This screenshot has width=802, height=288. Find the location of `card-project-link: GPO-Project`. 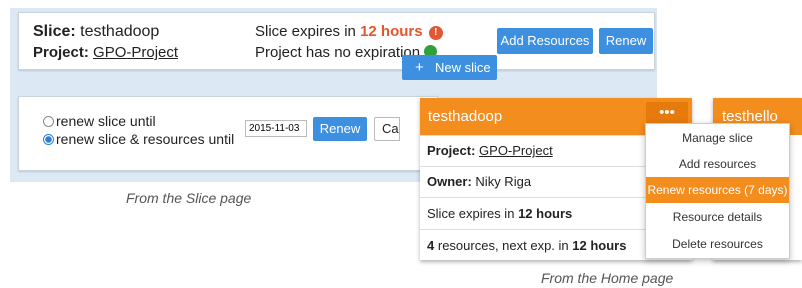

card-project-link: GPO-Project is located at coordinates (516, 150).